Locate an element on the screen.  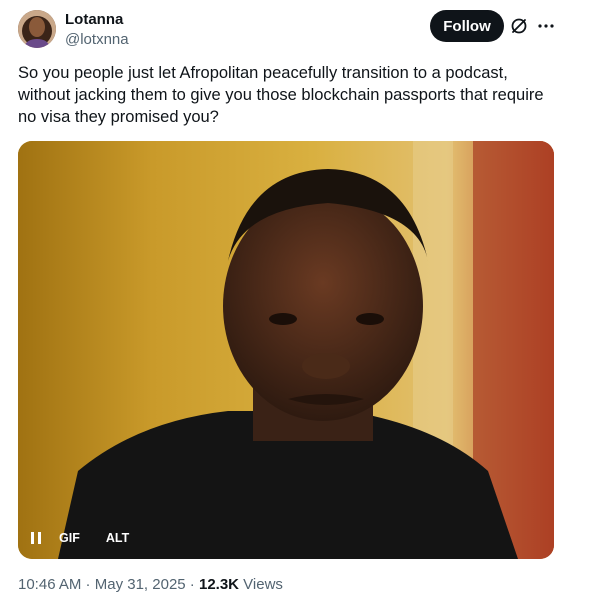
display-name: Lotanna is located at coordinates (94, 19).